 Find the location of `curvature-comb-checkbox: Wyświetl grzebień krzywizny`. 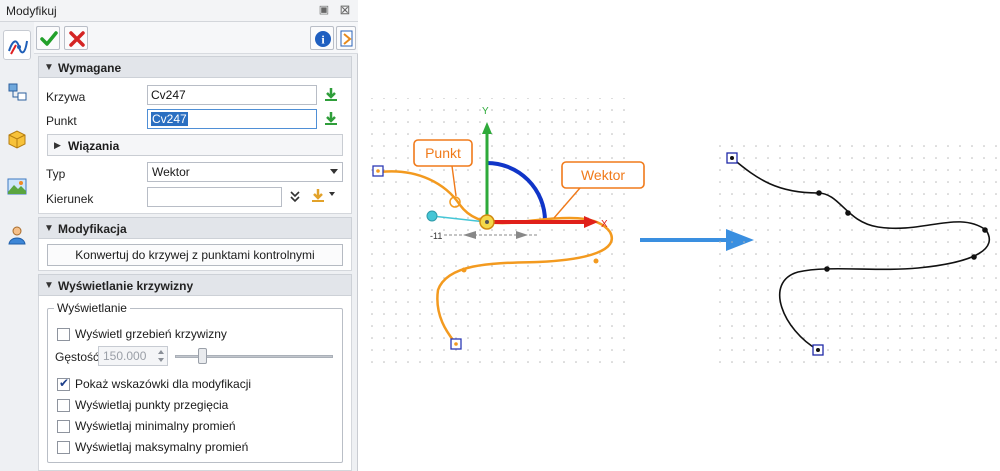

curvature-comb-checkbox: Wyświetl grzebień krzywizny is located at coordinates (187, 335).